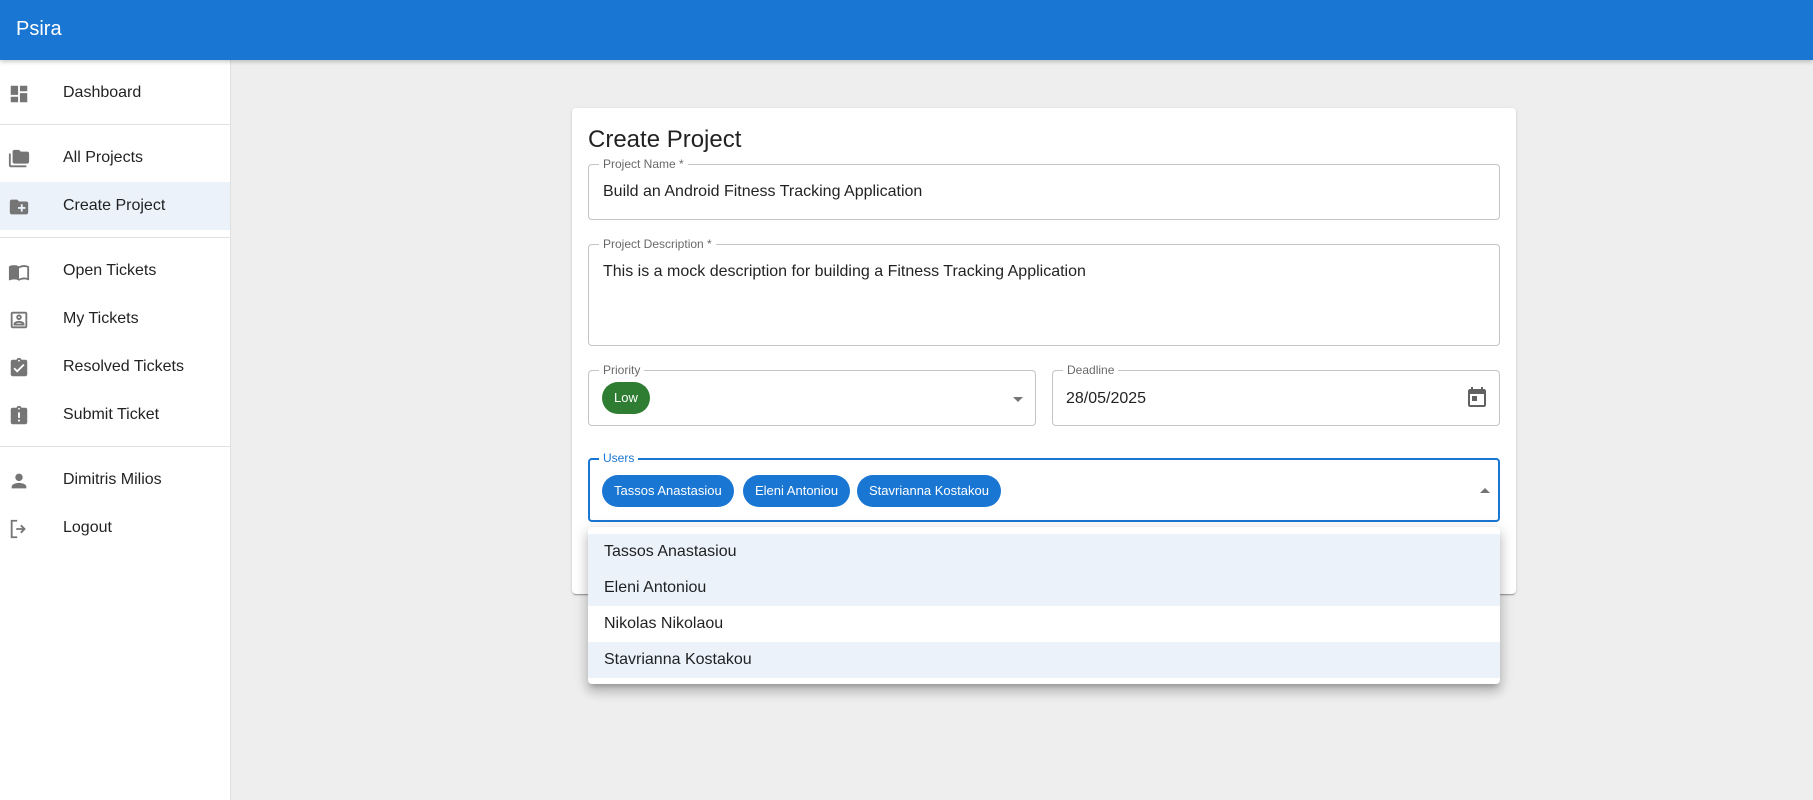  Describe the element at coordinates (619, 458) in the screenshot. I see `users-label: Users` at that location.